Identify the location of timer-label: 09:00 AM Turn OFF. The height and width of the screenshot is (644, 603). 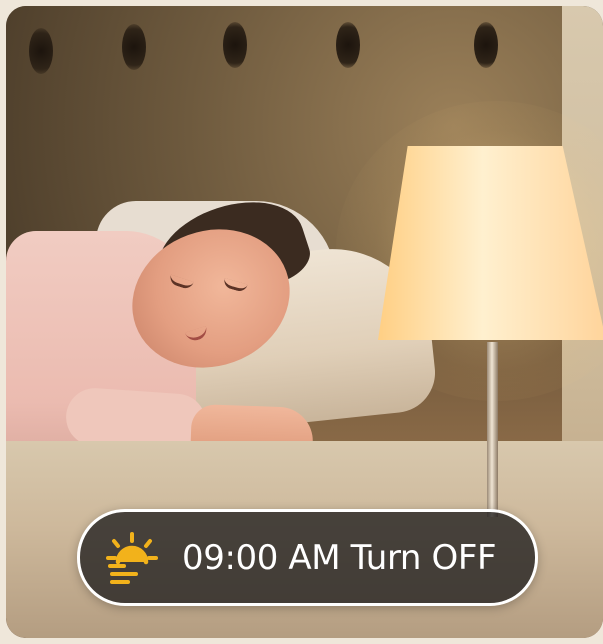
(339, 557).